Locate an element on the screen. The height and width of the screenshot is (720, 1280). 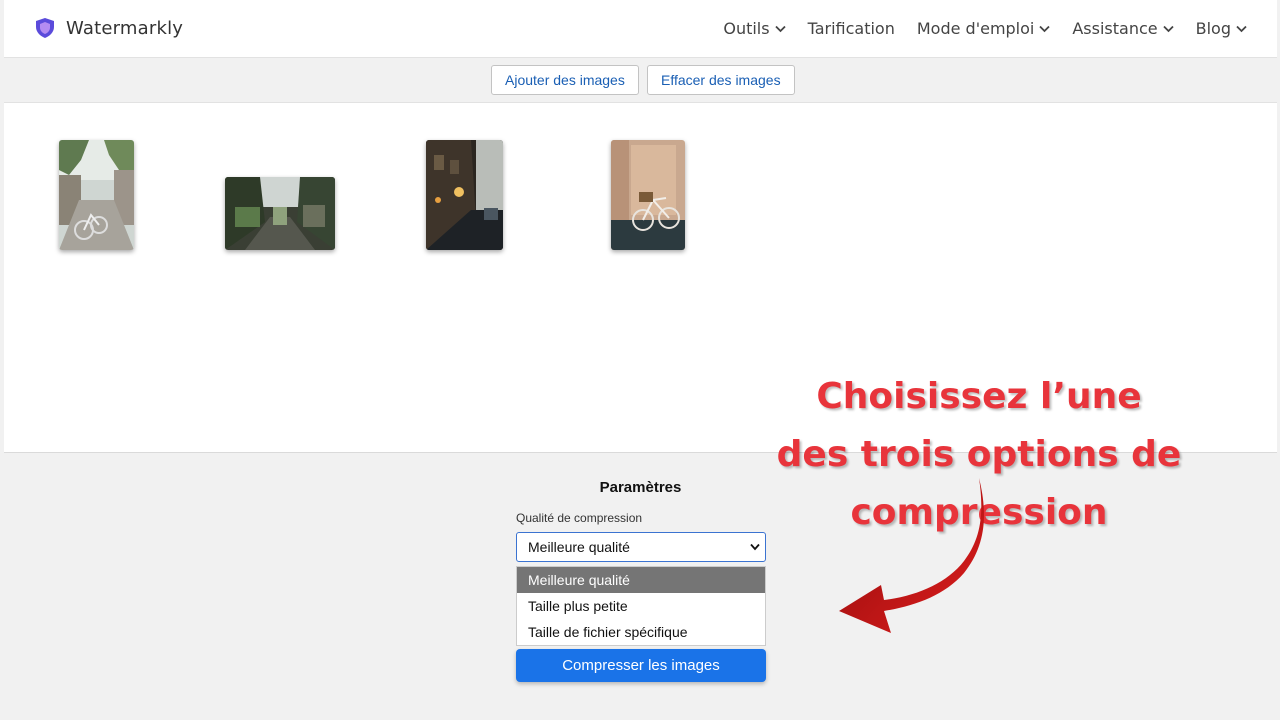
curved-arrow-icon is located at coordinates (911, 555).